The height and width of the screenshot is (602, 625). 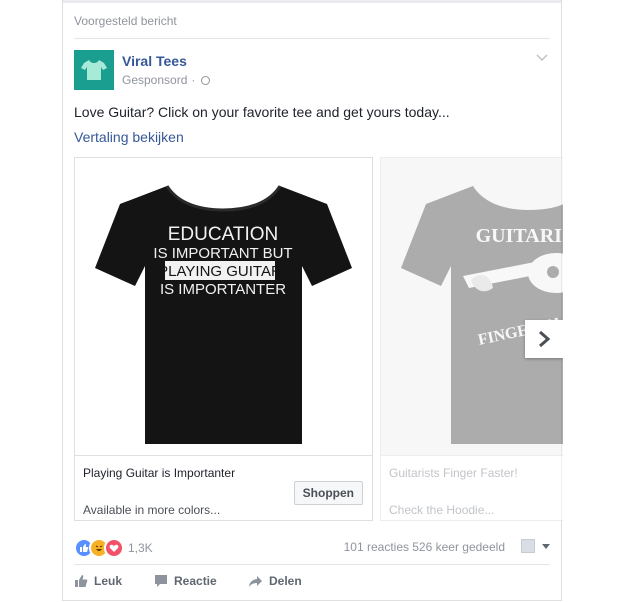 What do you see at coordinates (546, 546) in the screenshot?
I see `caret-down-icon` at bounding box center [546, 546].